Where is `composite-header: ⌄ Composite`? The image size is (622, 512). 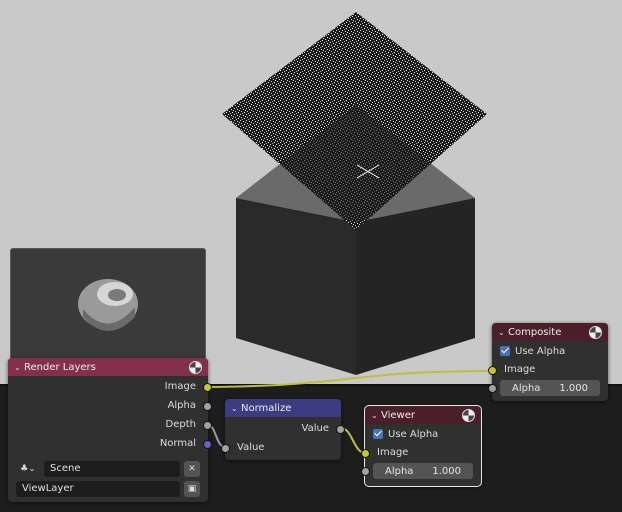 composite-header: ⌄ Composite is located at coordinates (550, 332).